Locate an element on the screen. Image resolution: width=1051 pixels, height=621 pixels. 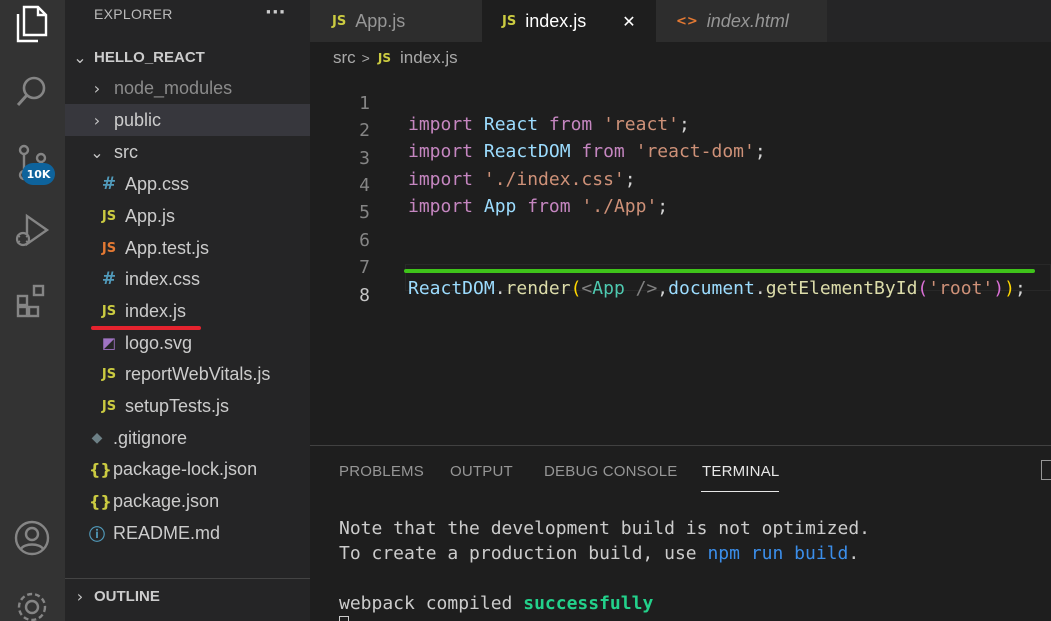
code-line-8: 8 is located at coordinates (680, 285).